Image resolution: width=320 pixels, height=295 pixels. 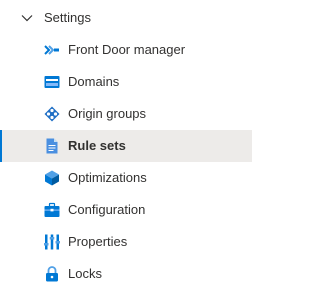 I want to click on nav-item-locks: Locks, so click(x=126, y=274).